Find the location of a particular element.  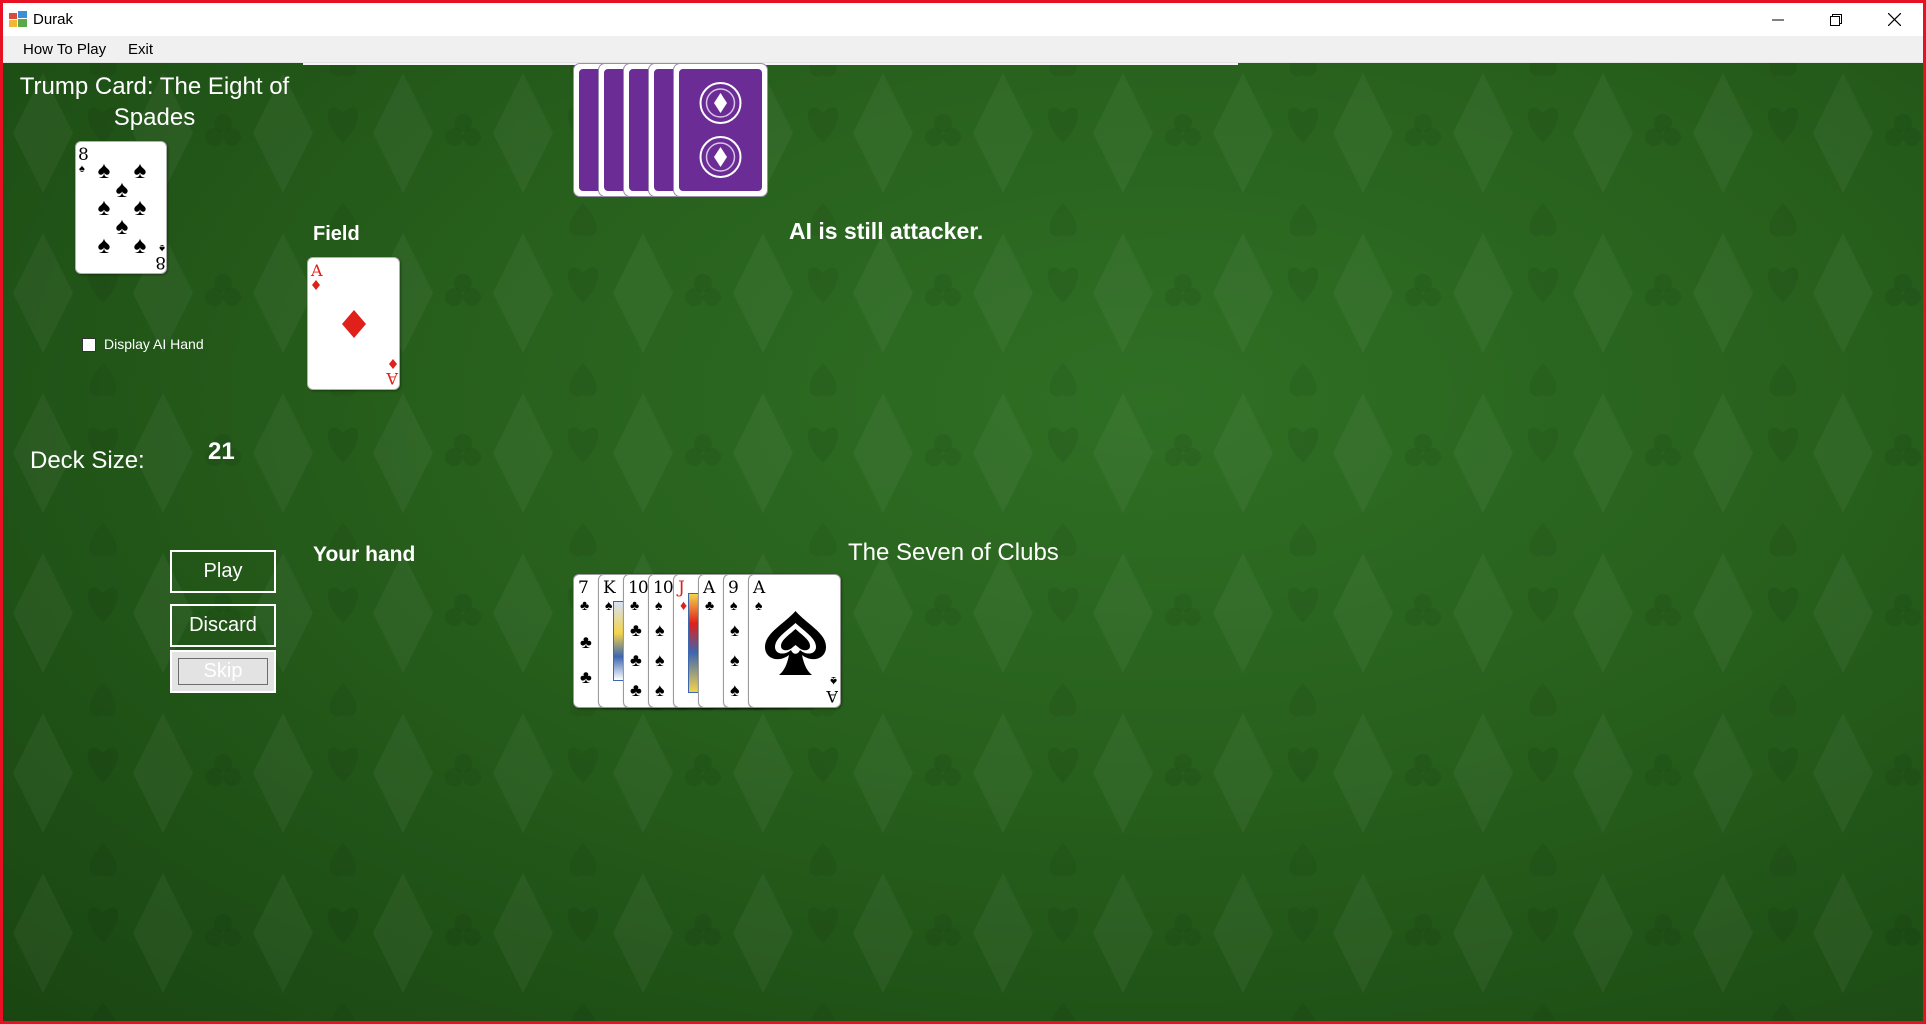

menu-exit: Exit is located at coordinates (140, 49).